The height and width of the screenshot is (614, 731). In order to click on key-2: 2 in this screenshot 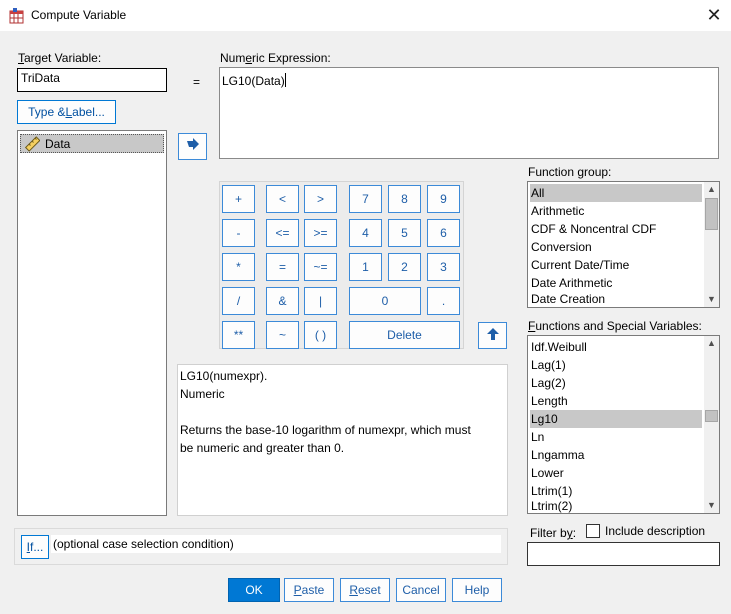, I will do `click(404, 267)`.